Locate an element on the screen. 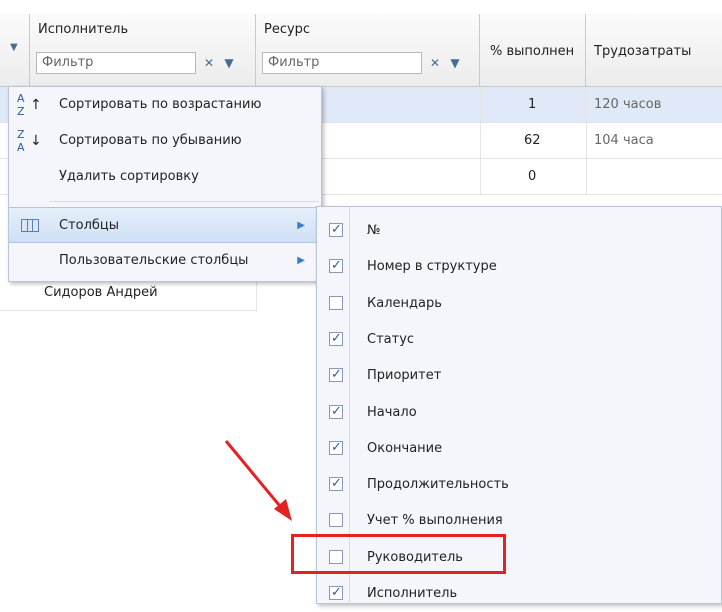 The height and width of the screenshot is (612, 722). column-toggle-label: Начало is located at coordinates (392, 412).